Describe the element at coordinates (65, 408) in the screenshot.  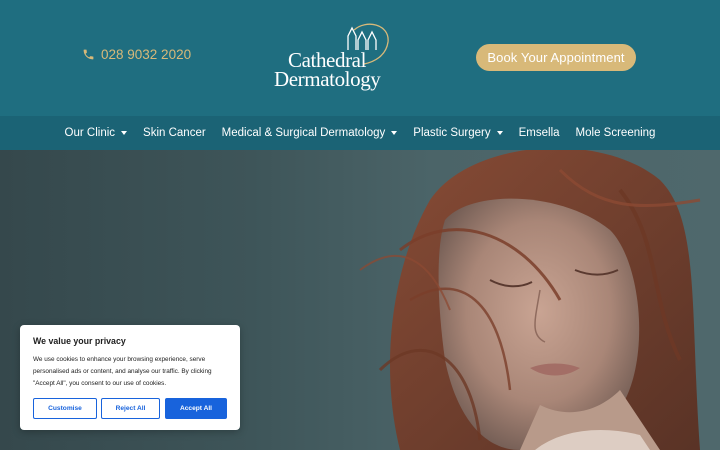
I see `customise-button: Customise` at that location.